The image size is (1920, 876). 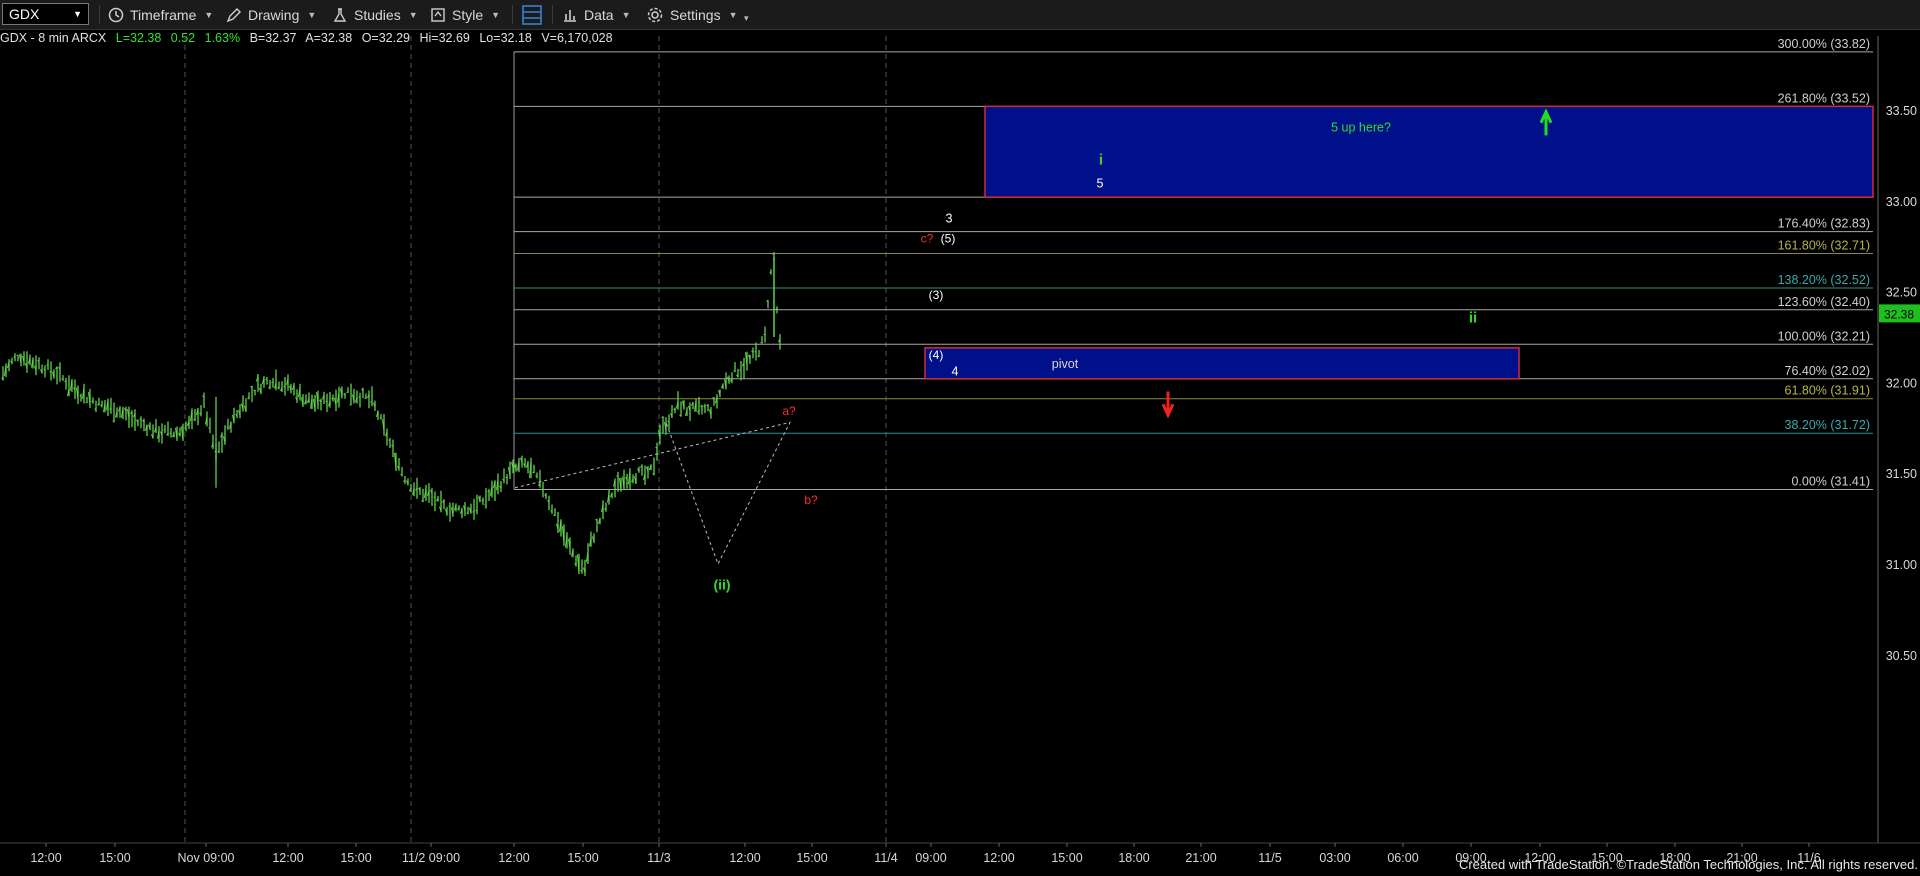 What do you see at coordinates (1824, 245) in the screenshot?
I see `fib-level-label: 161.80% (32.71)` at bounding box center [1824, 245].